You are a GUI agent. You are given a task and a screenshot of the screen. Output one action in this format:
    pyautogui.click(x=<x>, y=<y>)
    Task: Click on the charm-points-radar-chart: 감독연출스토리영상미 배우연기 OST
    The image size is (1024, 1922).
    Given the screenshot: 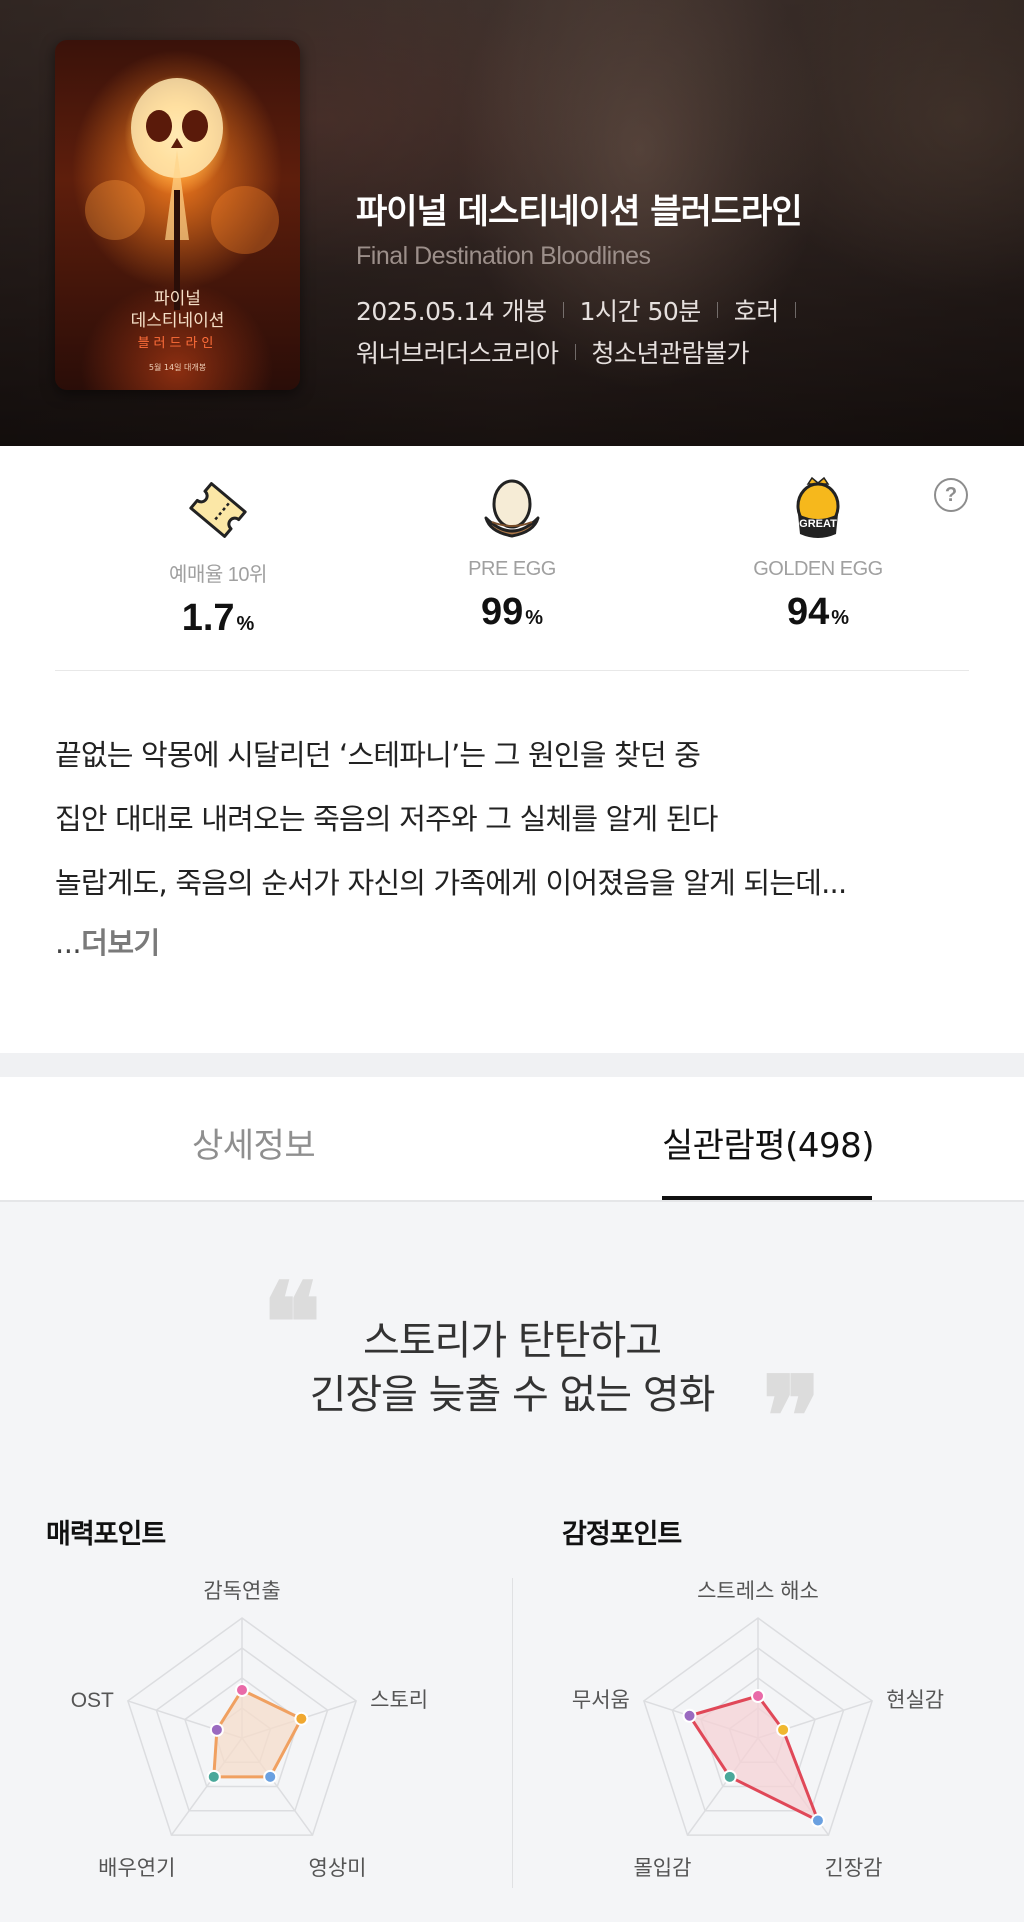 What is the action you would take?
    pyautogui.click(x=249, y=1730)
    